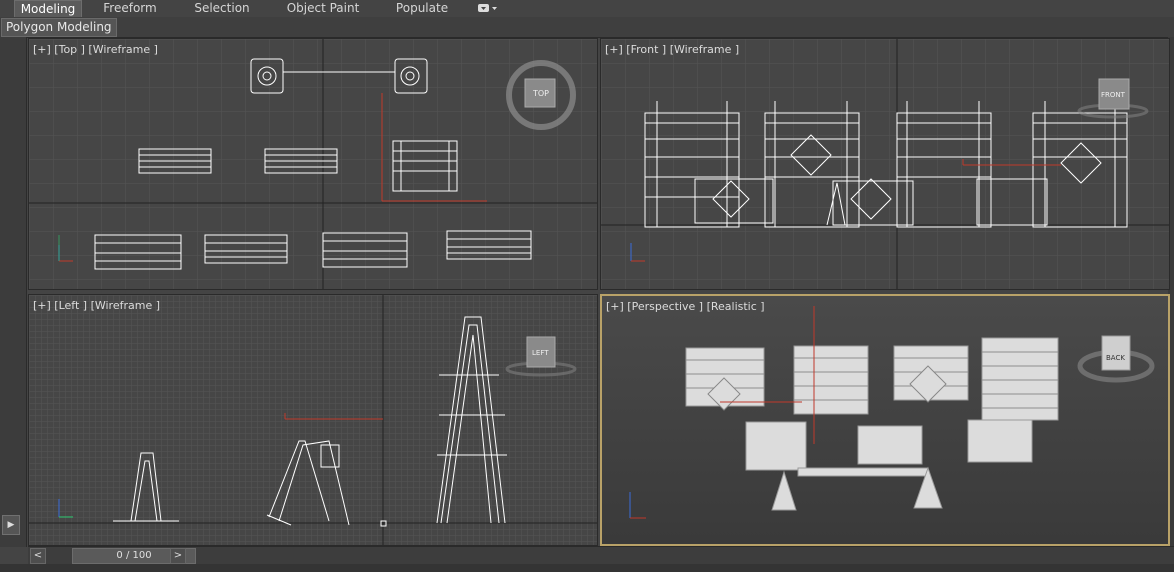 The height and width of the screenshot is (572, 1174). Describe the element at coordinates (1115, 358) in the screenshot. I see `viewcube-perspective-label: BACK` at that location.